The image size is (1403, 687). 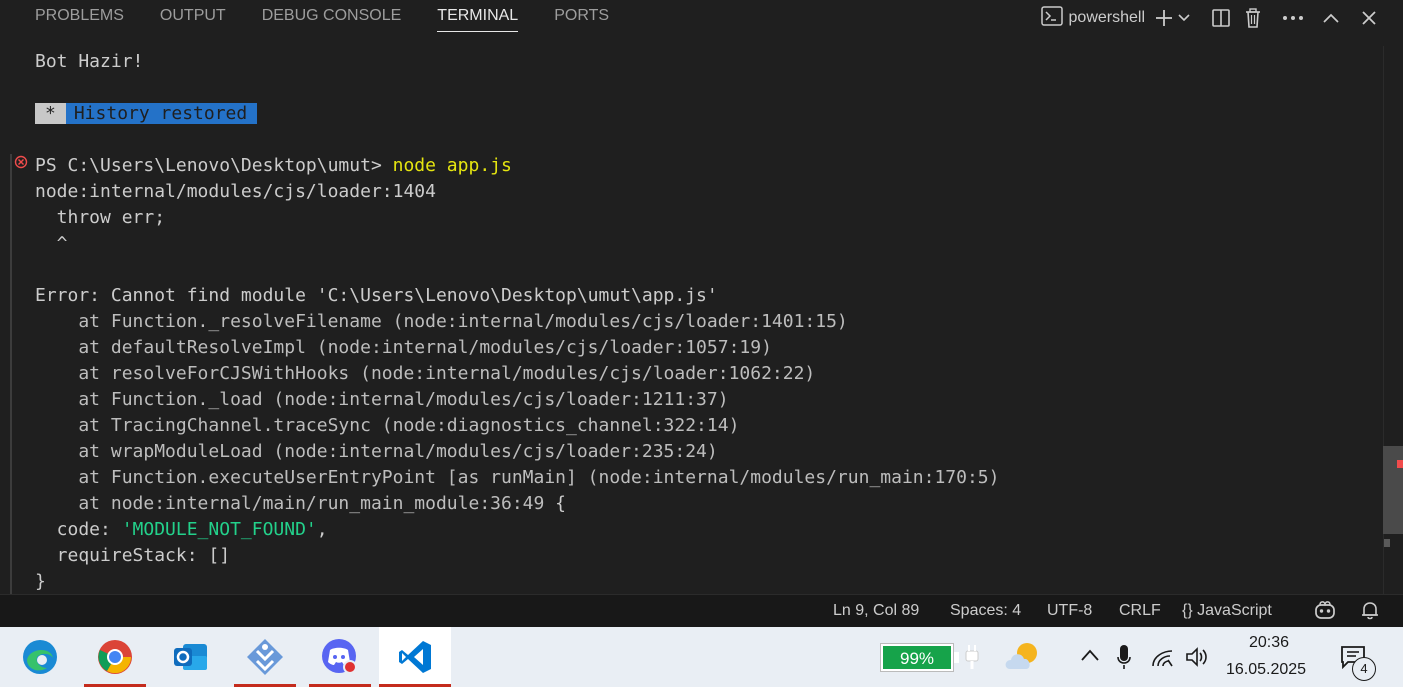 What do you see at coordinates (214, 165) in the screenshot?
I see `prompt: PS C:\Users\Lenovo\Desktop\umut>` at bounding box center [214, 165].